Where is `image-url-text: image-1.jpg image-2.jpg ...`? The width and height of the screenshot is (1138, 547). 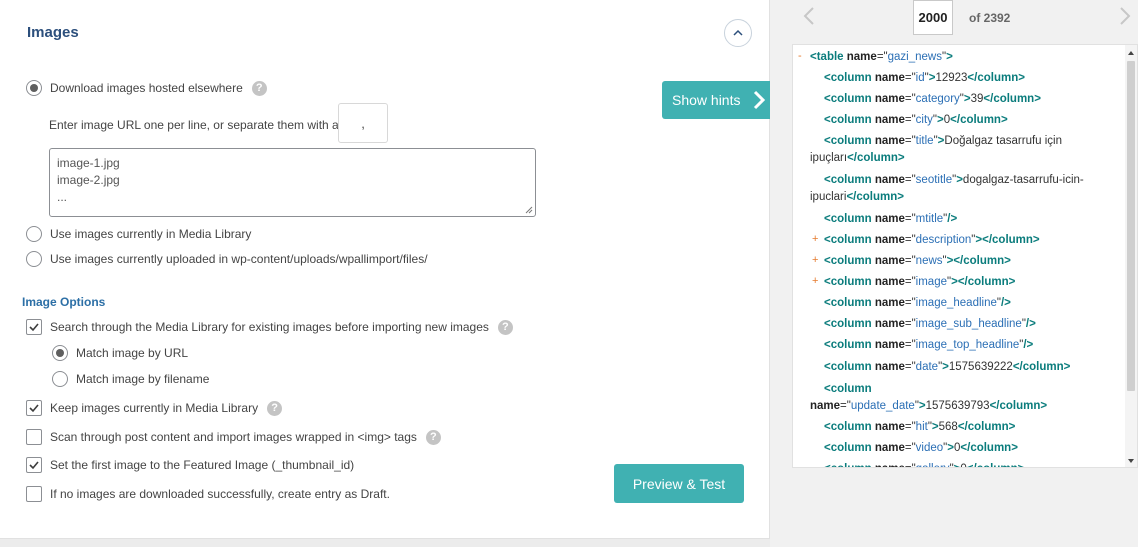 image-url-text: image-1.jpg image-2.jpg ... is located at coordinates (88, 180).